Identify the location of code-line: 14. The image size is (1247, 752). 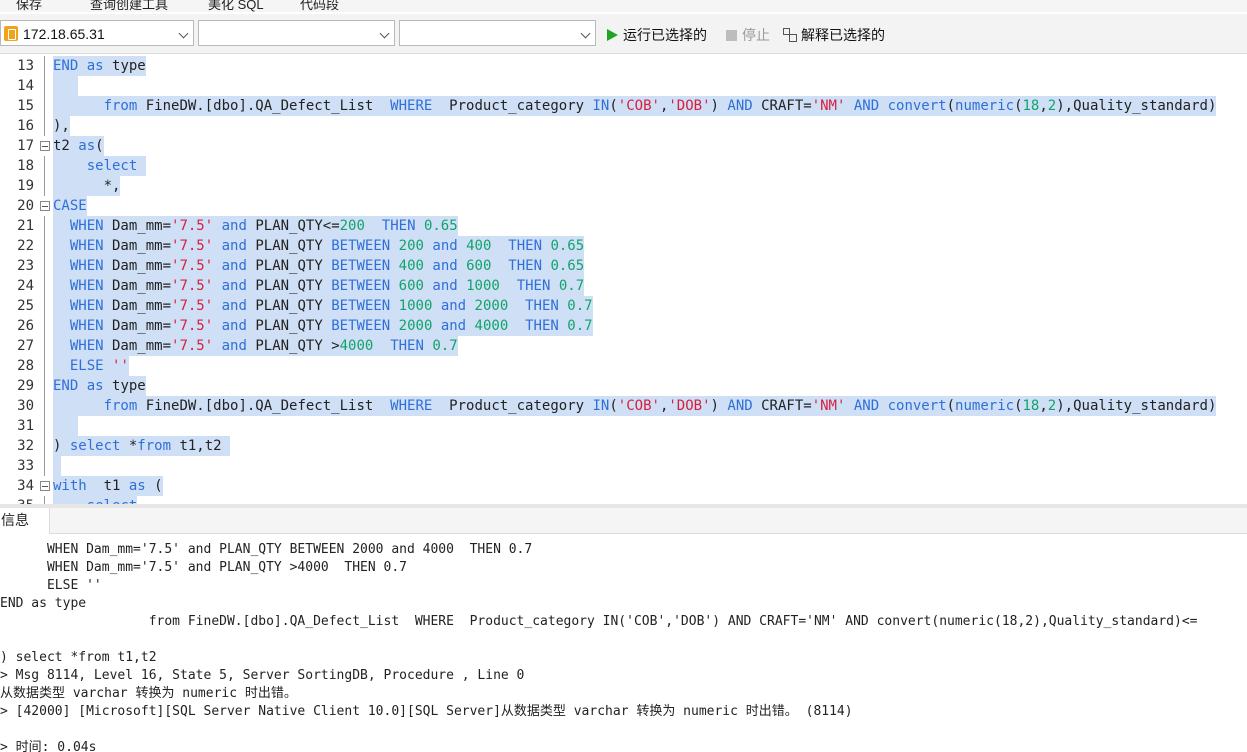
(623, 86).